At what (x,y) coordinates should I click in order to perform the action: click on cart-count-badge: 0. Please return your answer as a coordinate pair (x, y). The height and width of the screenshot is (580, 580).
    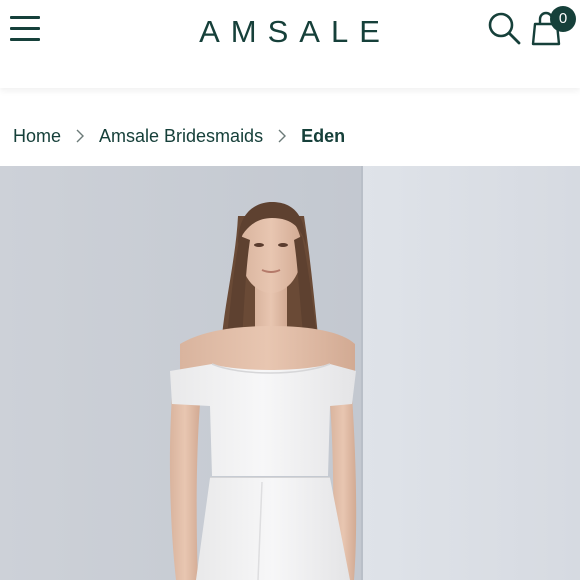
    Looking at the image, I should click on (563, 19).